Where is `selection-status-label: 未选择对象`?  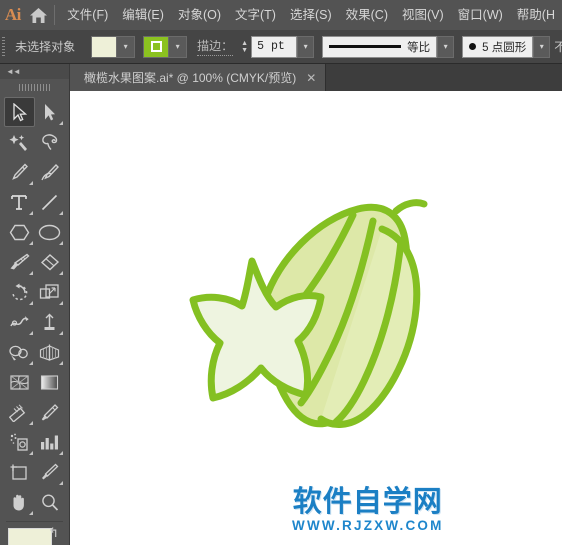 selection-status-label: 未选择对象 is located at coordinates (45, 47).